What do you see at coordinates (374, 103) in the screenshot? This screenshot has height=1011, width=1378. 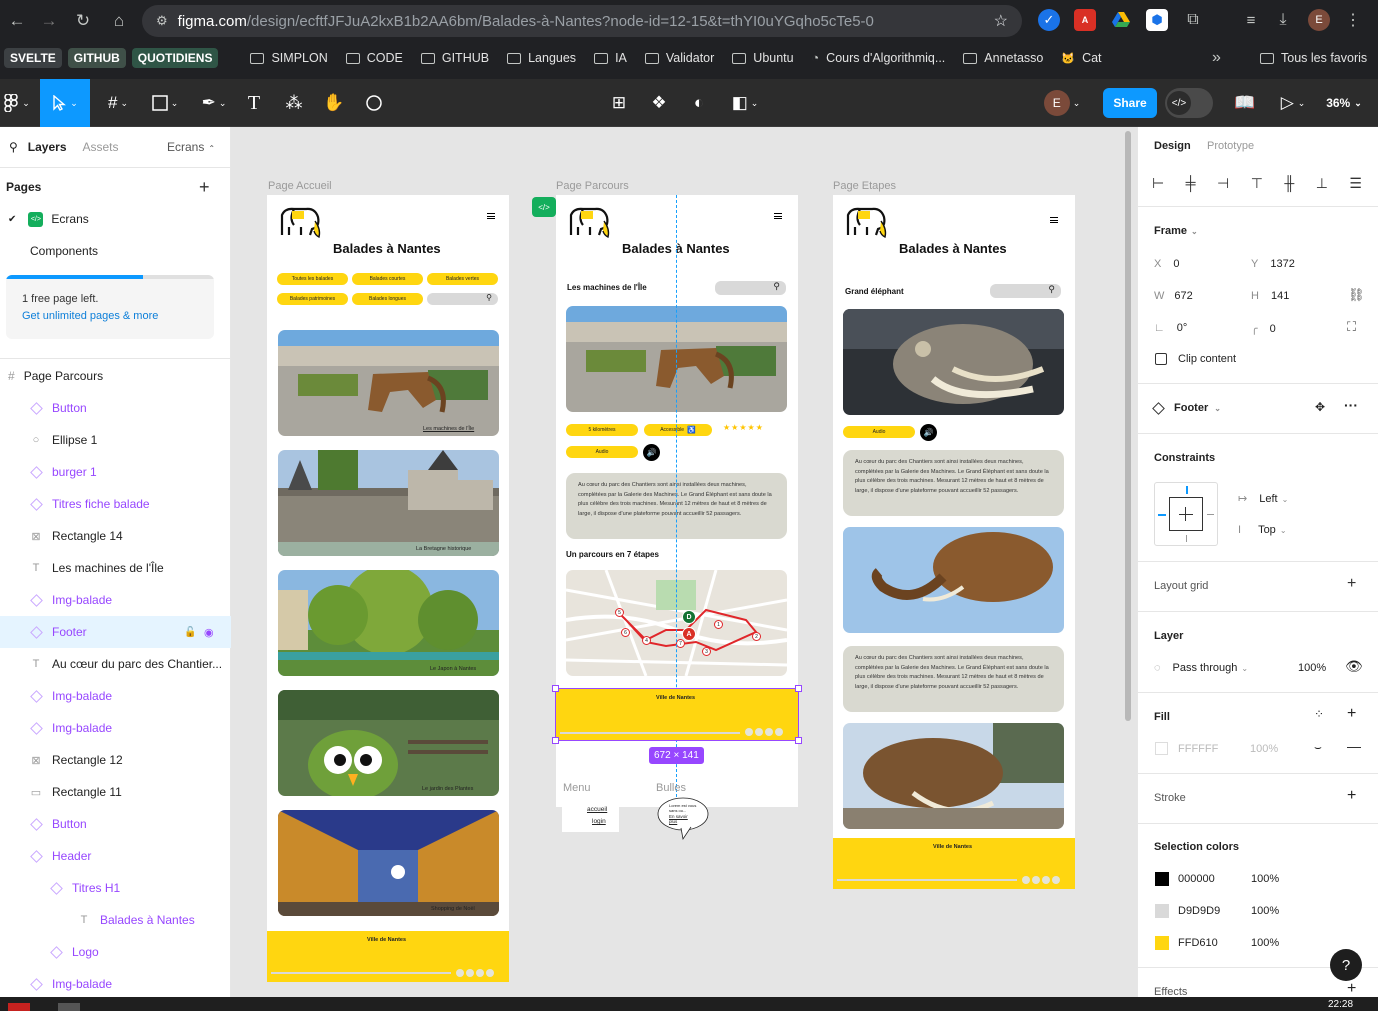 I see `comment-tool-icon` at bounding box center [374, 103].